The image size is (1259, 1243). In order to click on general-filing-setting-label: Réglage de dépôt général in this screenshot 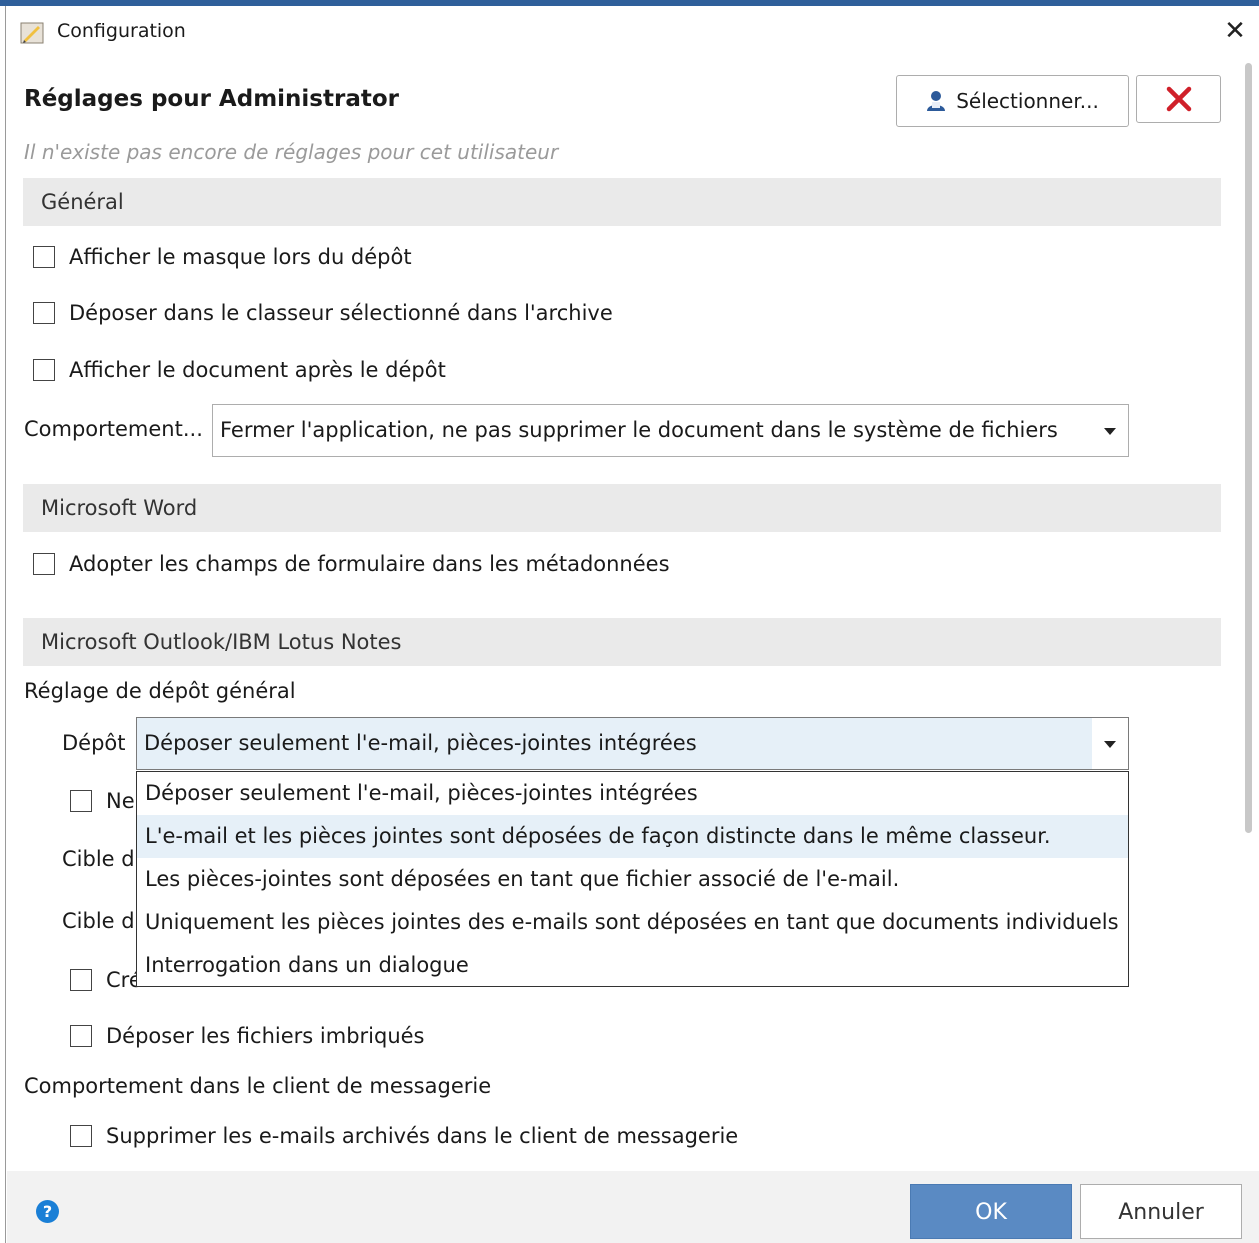, I will do `click(160, 691)`.